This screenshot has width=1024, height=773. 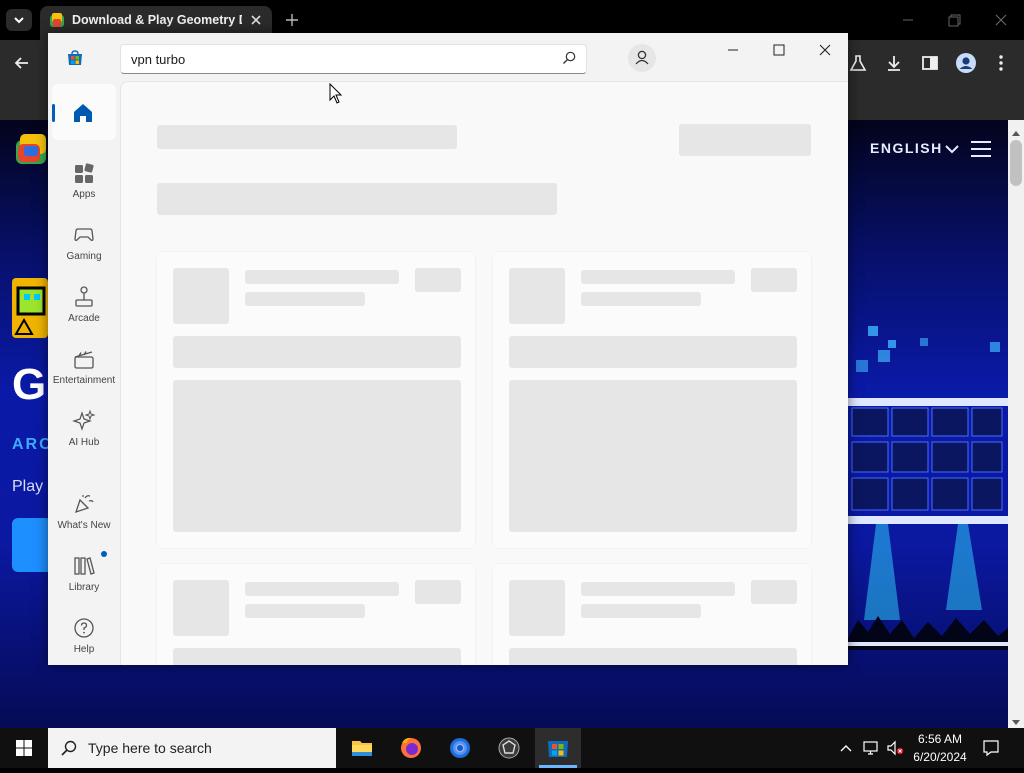 I want to click on minimize-icon, so click(x=733, y=50).